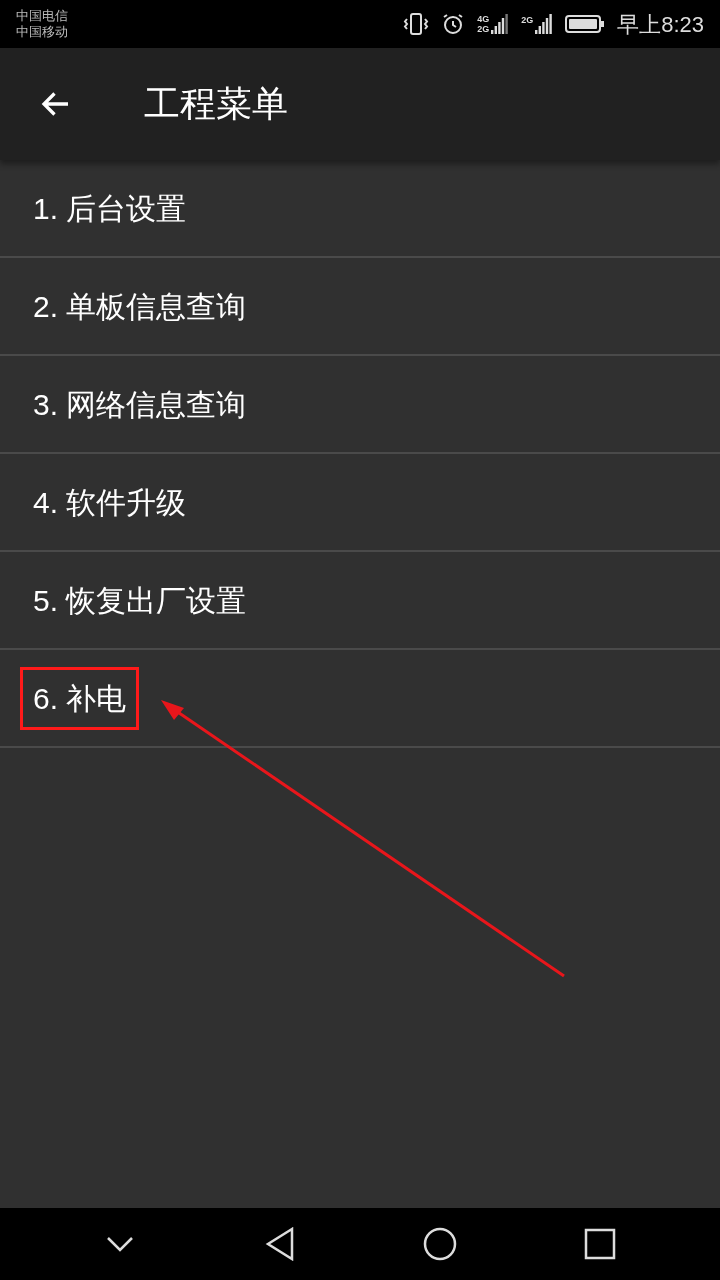 The width and height of the screenshot is (720, 1280). Describe the element at coordinates (42, 32) in the screenshot. I see `carrier-name: 中国移动` at that location.